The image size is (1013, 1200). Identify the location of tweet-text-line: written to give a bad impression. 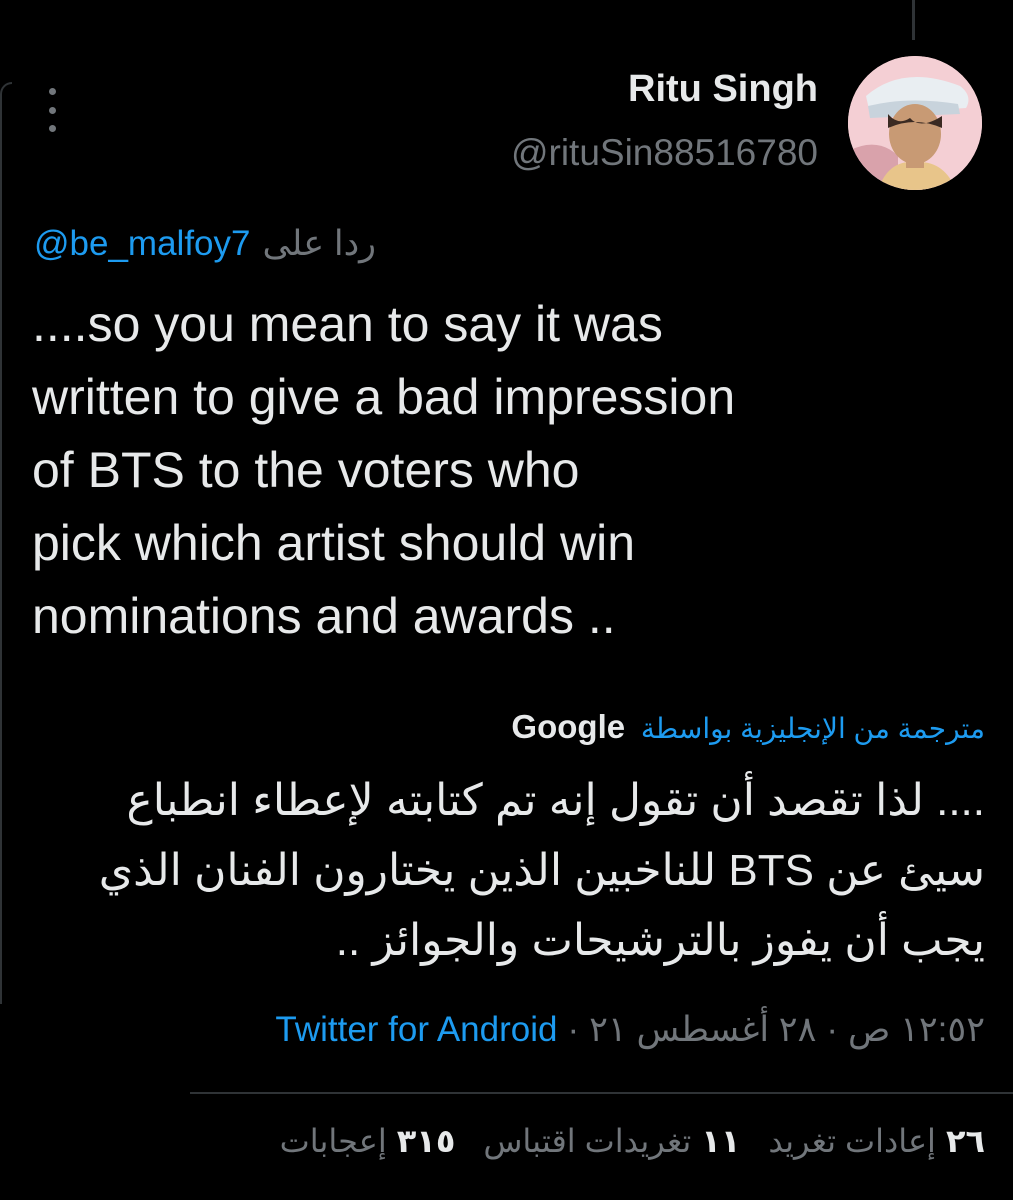
(384, 397).